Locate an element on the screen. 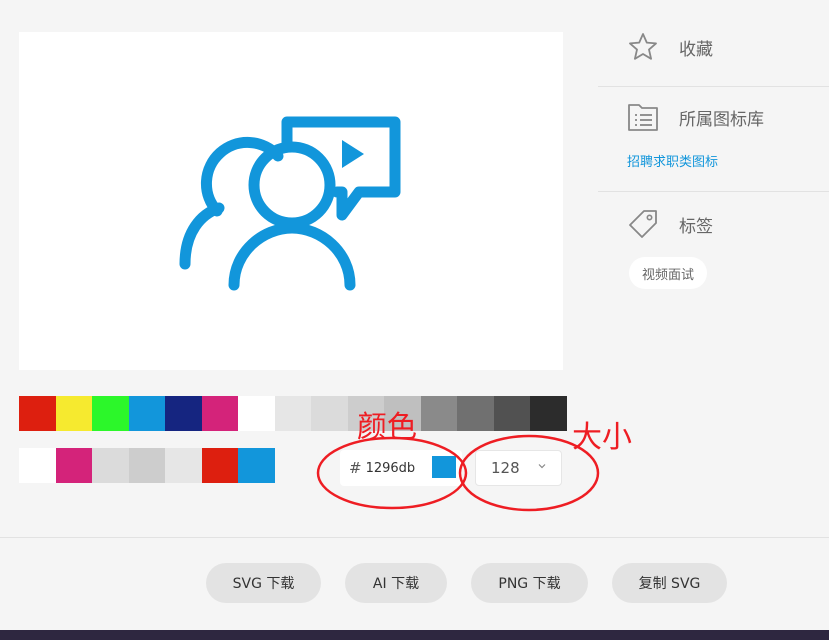 The width and height of the screenshot is (829, 640). svg-download-button: SVG 下载 is located at coordinates (263, 583).